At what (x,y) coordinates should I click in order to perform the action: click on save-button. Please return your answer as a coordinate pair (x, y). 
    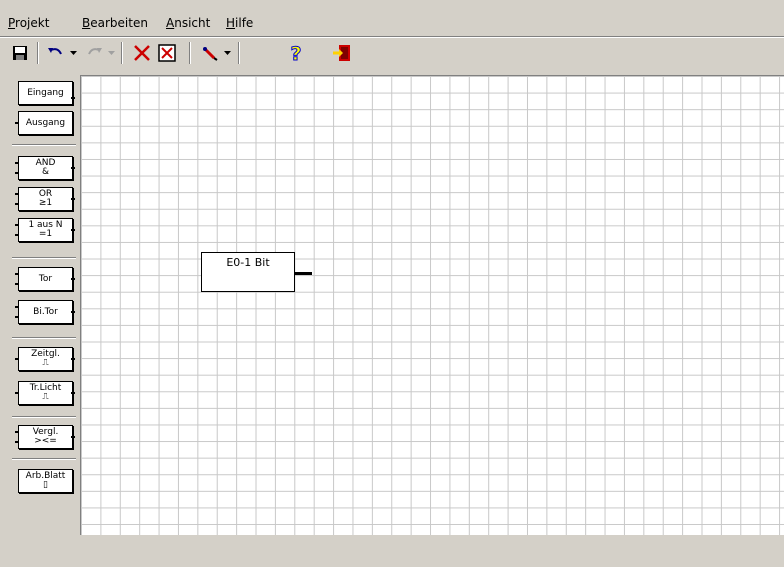
    Looking at the image, I should click on (20, 53).